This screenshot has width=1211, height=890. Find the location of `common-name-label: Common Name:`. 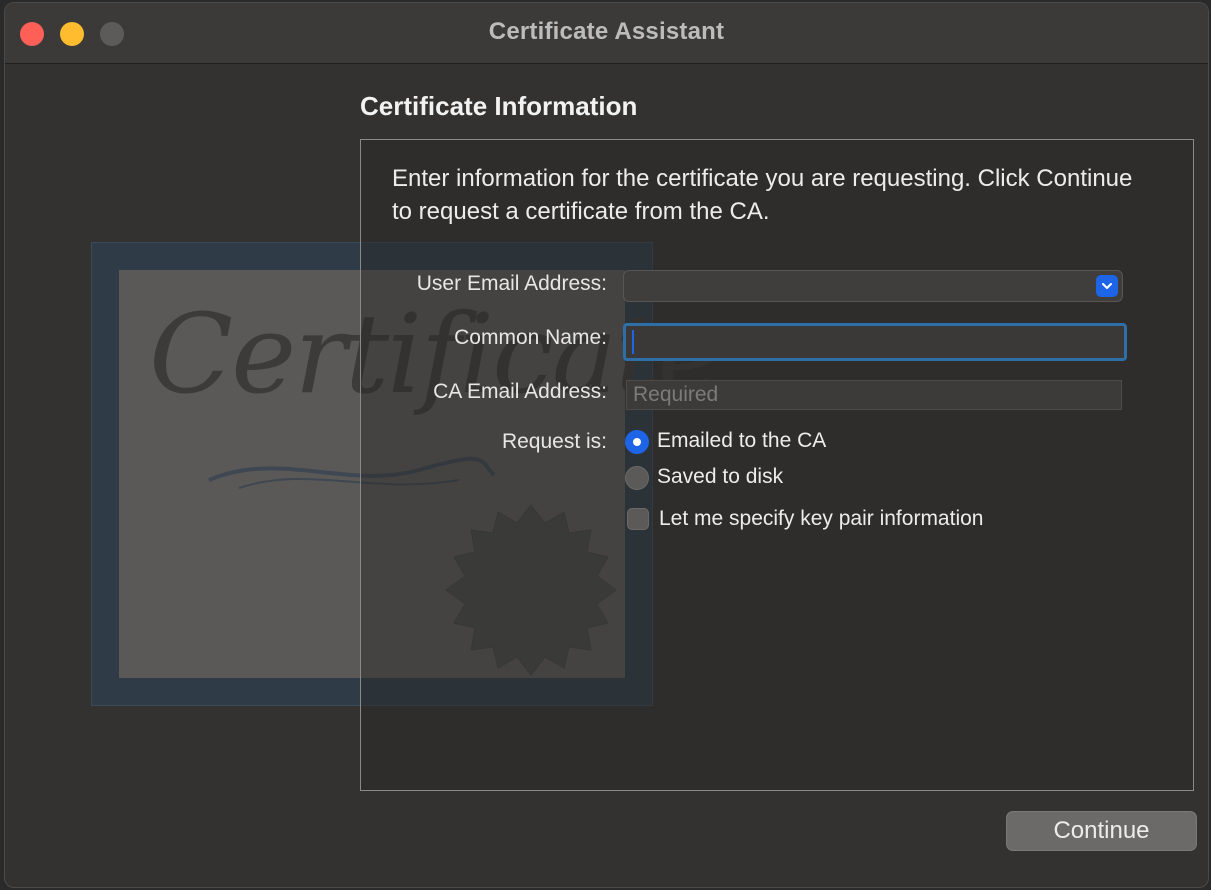

common-name-label: Common Name: is located at coordinates (530, 337).